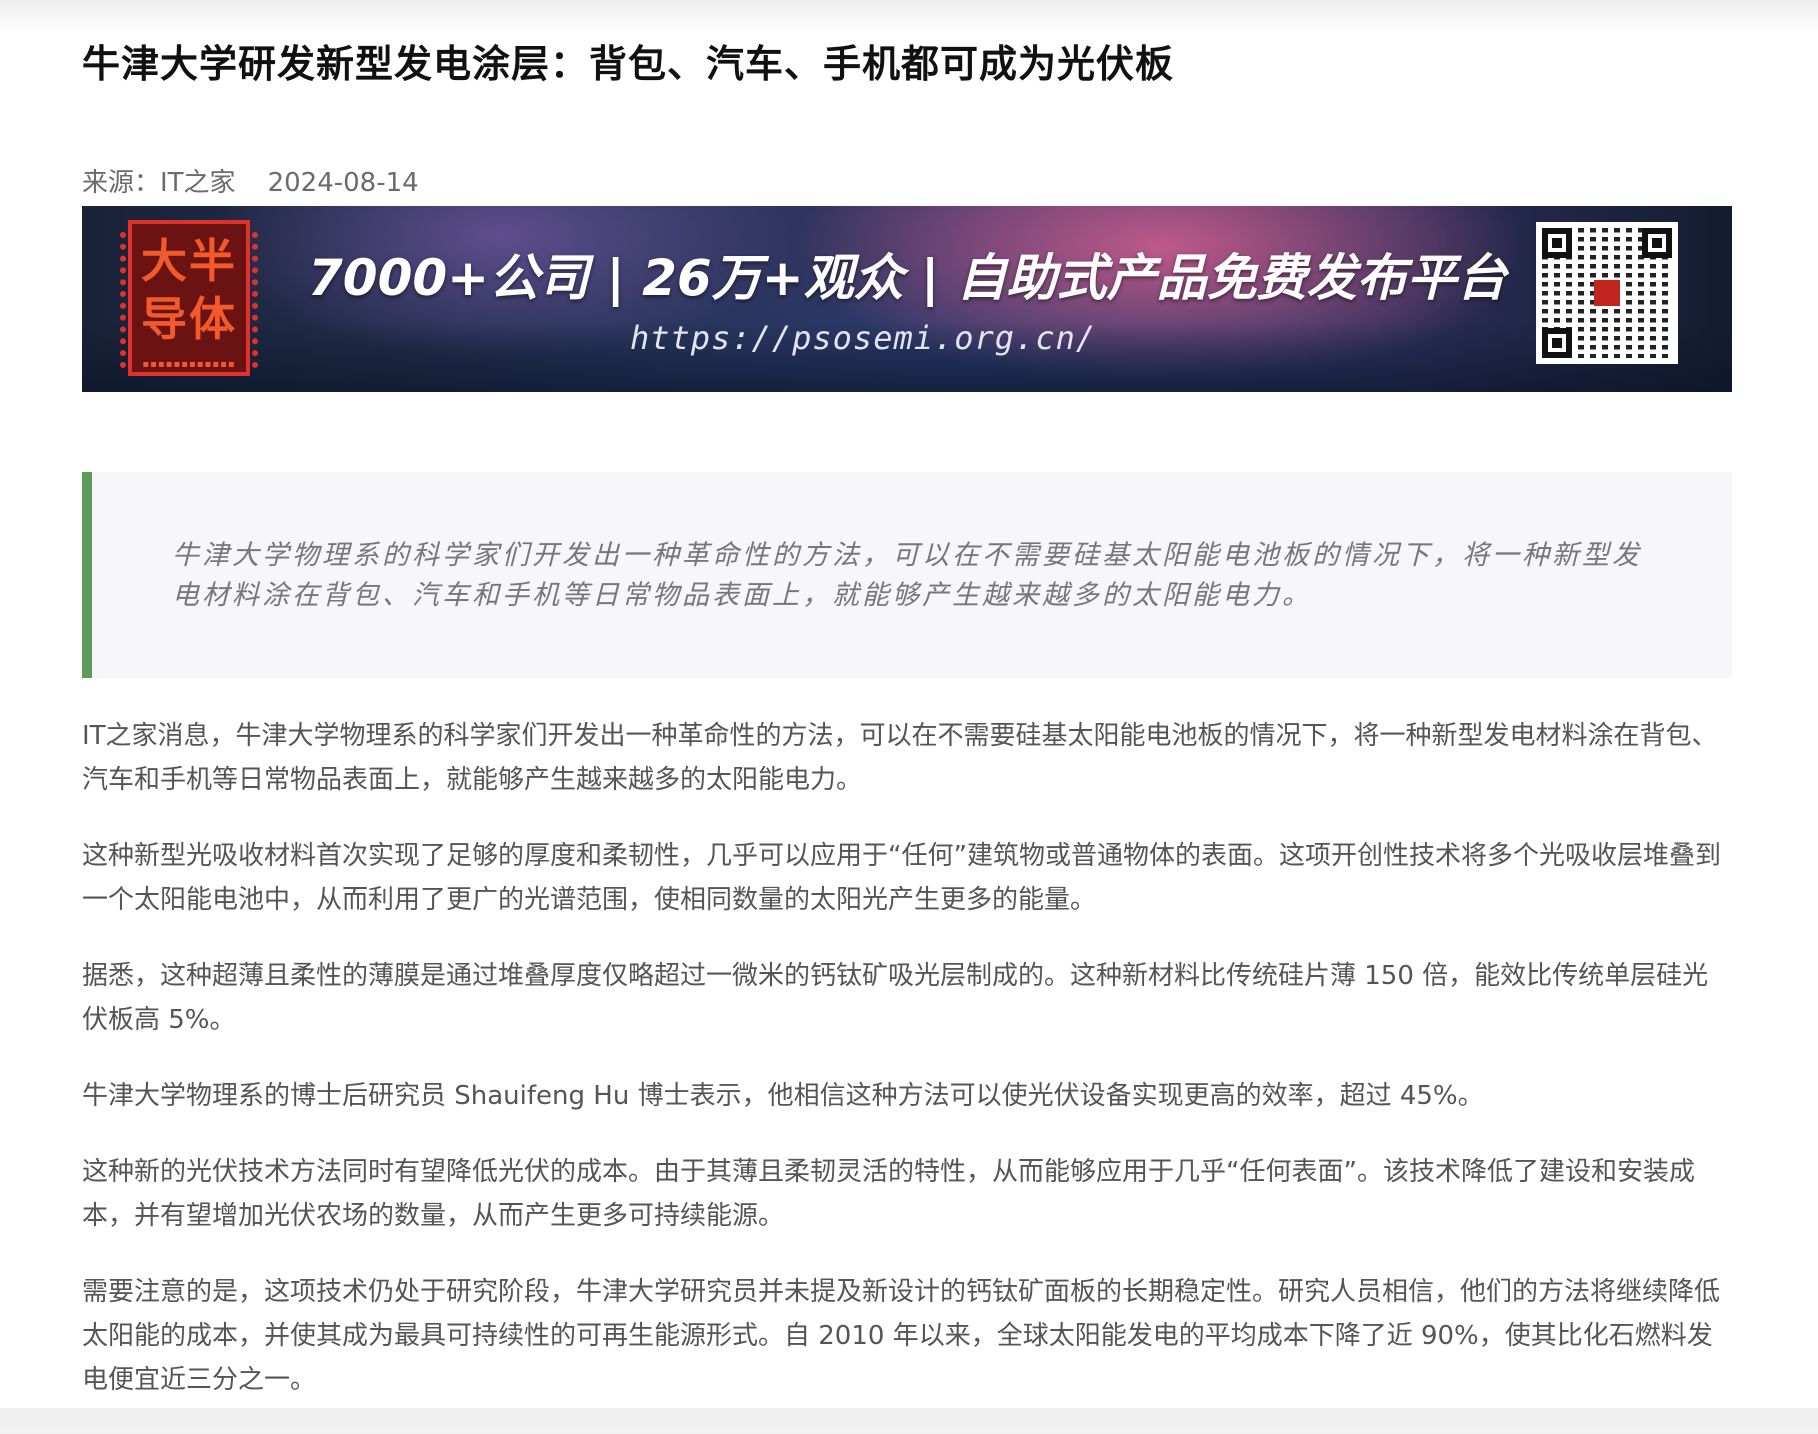  Describe the element at coordinates (909, 17) in the screenshot. I see `top-edge` at that location.